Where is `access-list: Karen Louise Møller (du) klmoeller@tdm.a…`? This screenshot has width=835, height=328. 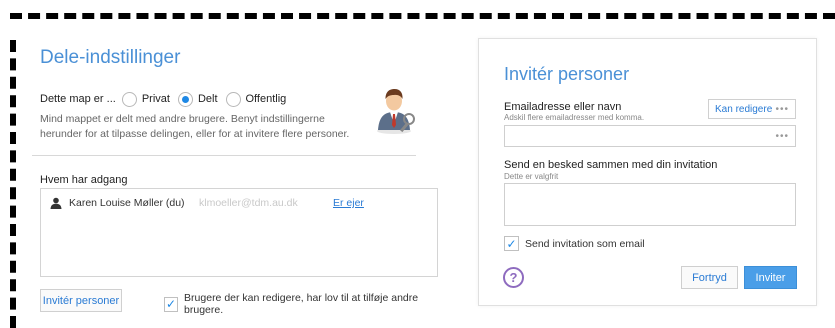
access-list: Karen Louise Møller (du) klmoeller@tdm.a… is located at coordinates (239, 232).